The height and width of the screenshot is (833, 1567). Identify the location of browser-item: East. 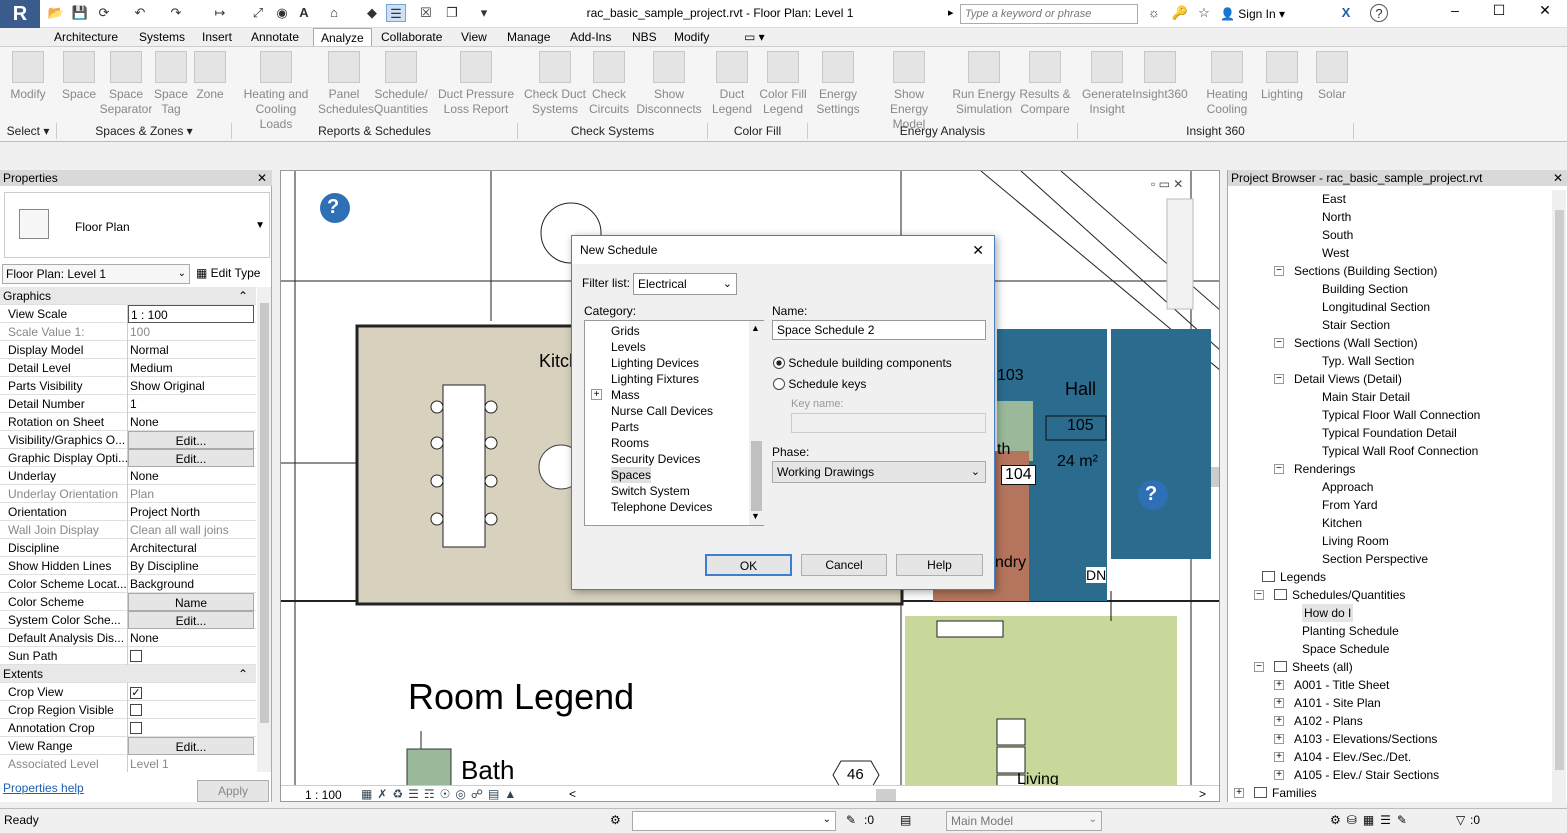
(1389, 199).